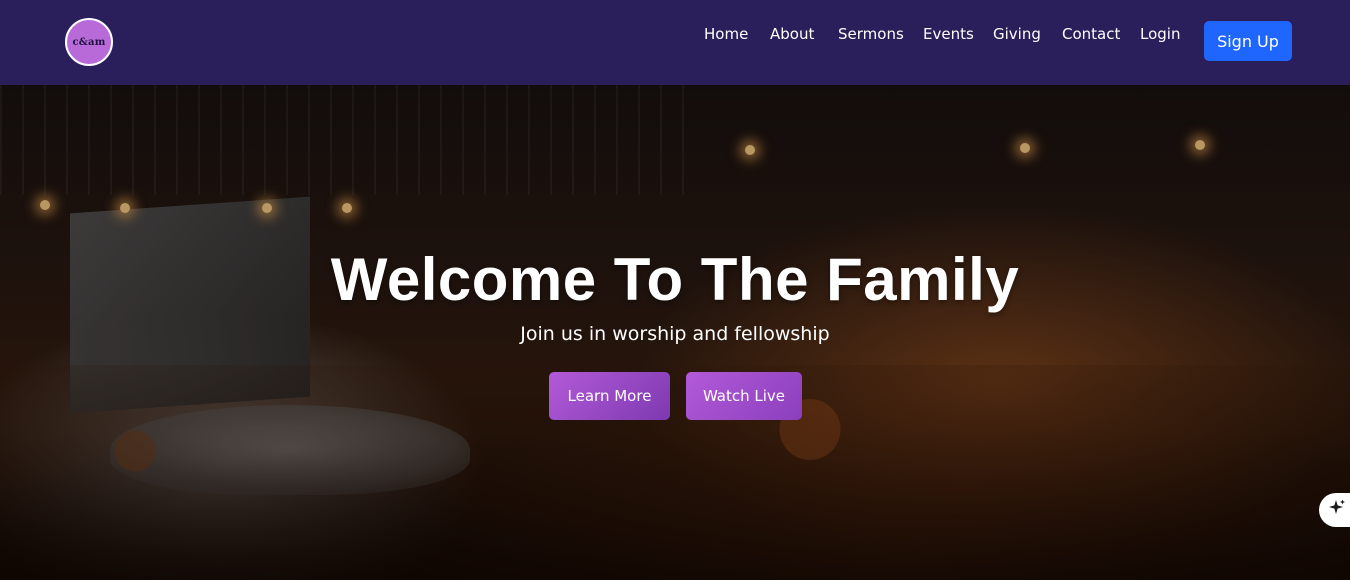  I want to click on sparkle-icon, so click(1337, 510).